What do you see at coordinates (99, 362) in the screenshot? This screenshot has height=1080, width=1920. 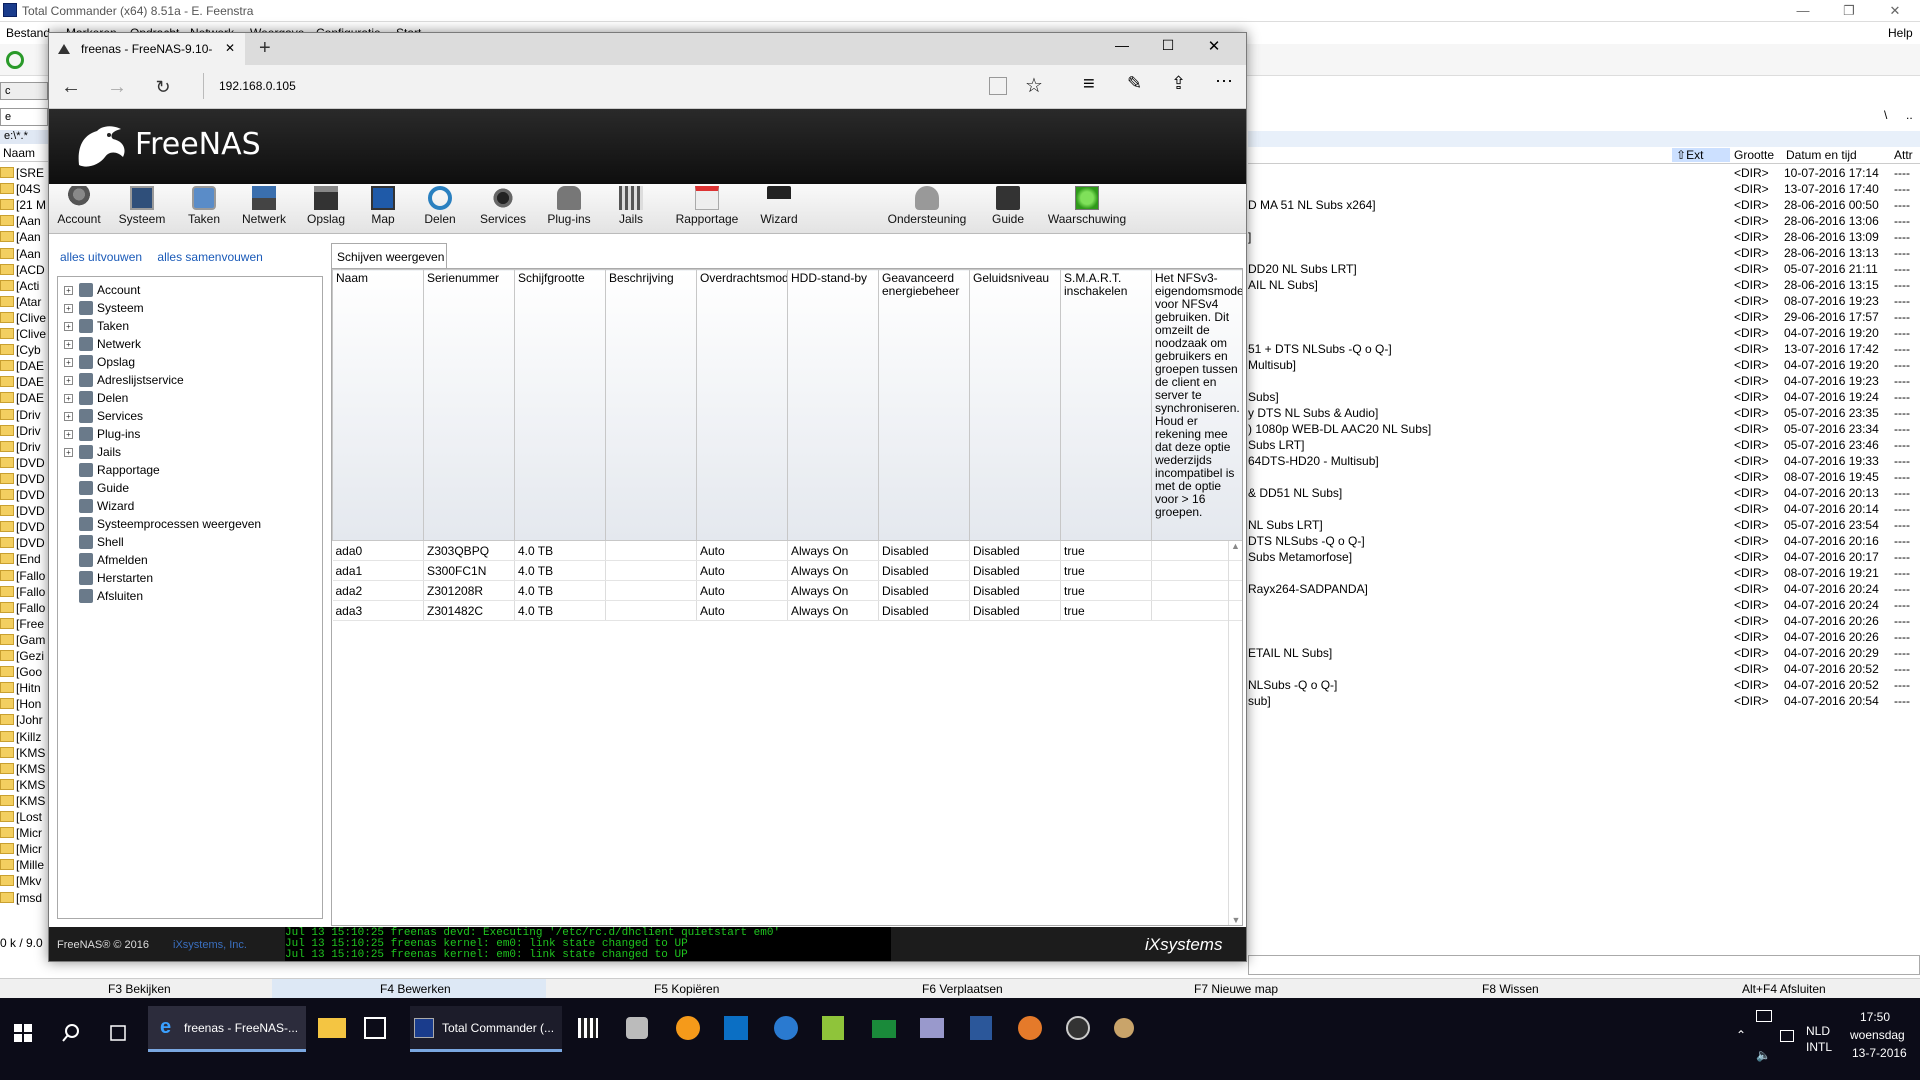 I see `tree-item-opslag: + Opslag` at bounding box center [99, 362].